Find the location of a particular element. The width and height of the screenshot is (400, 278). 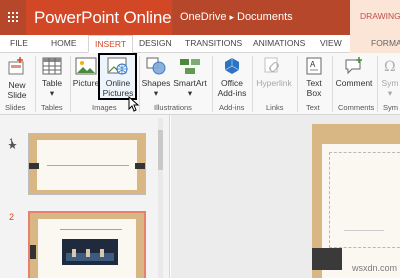

tab-home: HOME is located at coordinates (64, 43).